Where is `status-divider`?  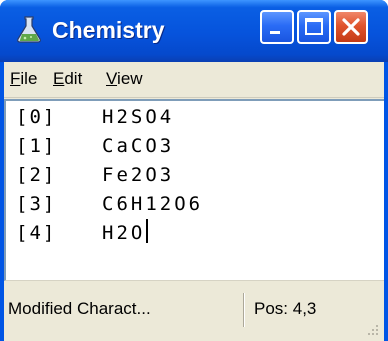
status-divider is located at coordinates (244, 310).